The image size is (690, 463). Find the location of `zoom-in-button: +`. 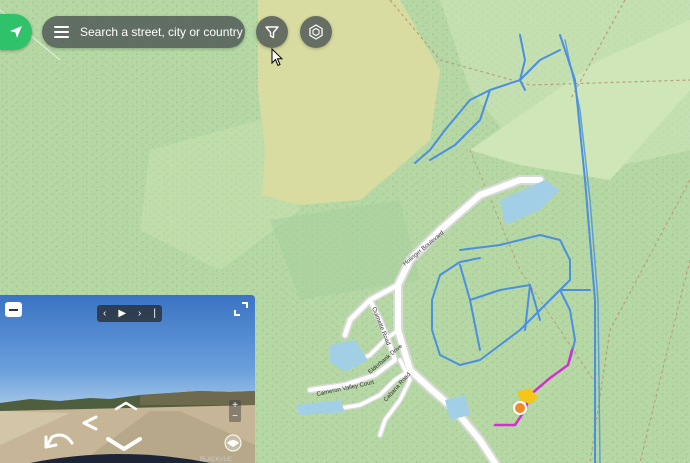

zoom-in-button: + is located at coordinates (235, 405).